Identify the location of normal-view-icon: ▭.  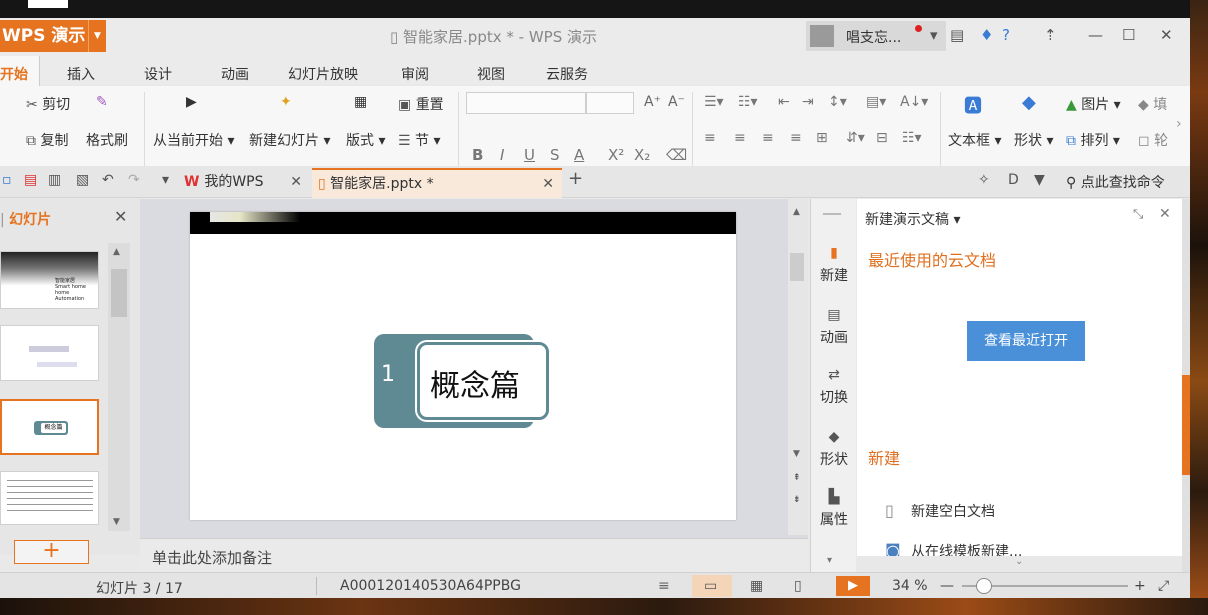
(710, 586).